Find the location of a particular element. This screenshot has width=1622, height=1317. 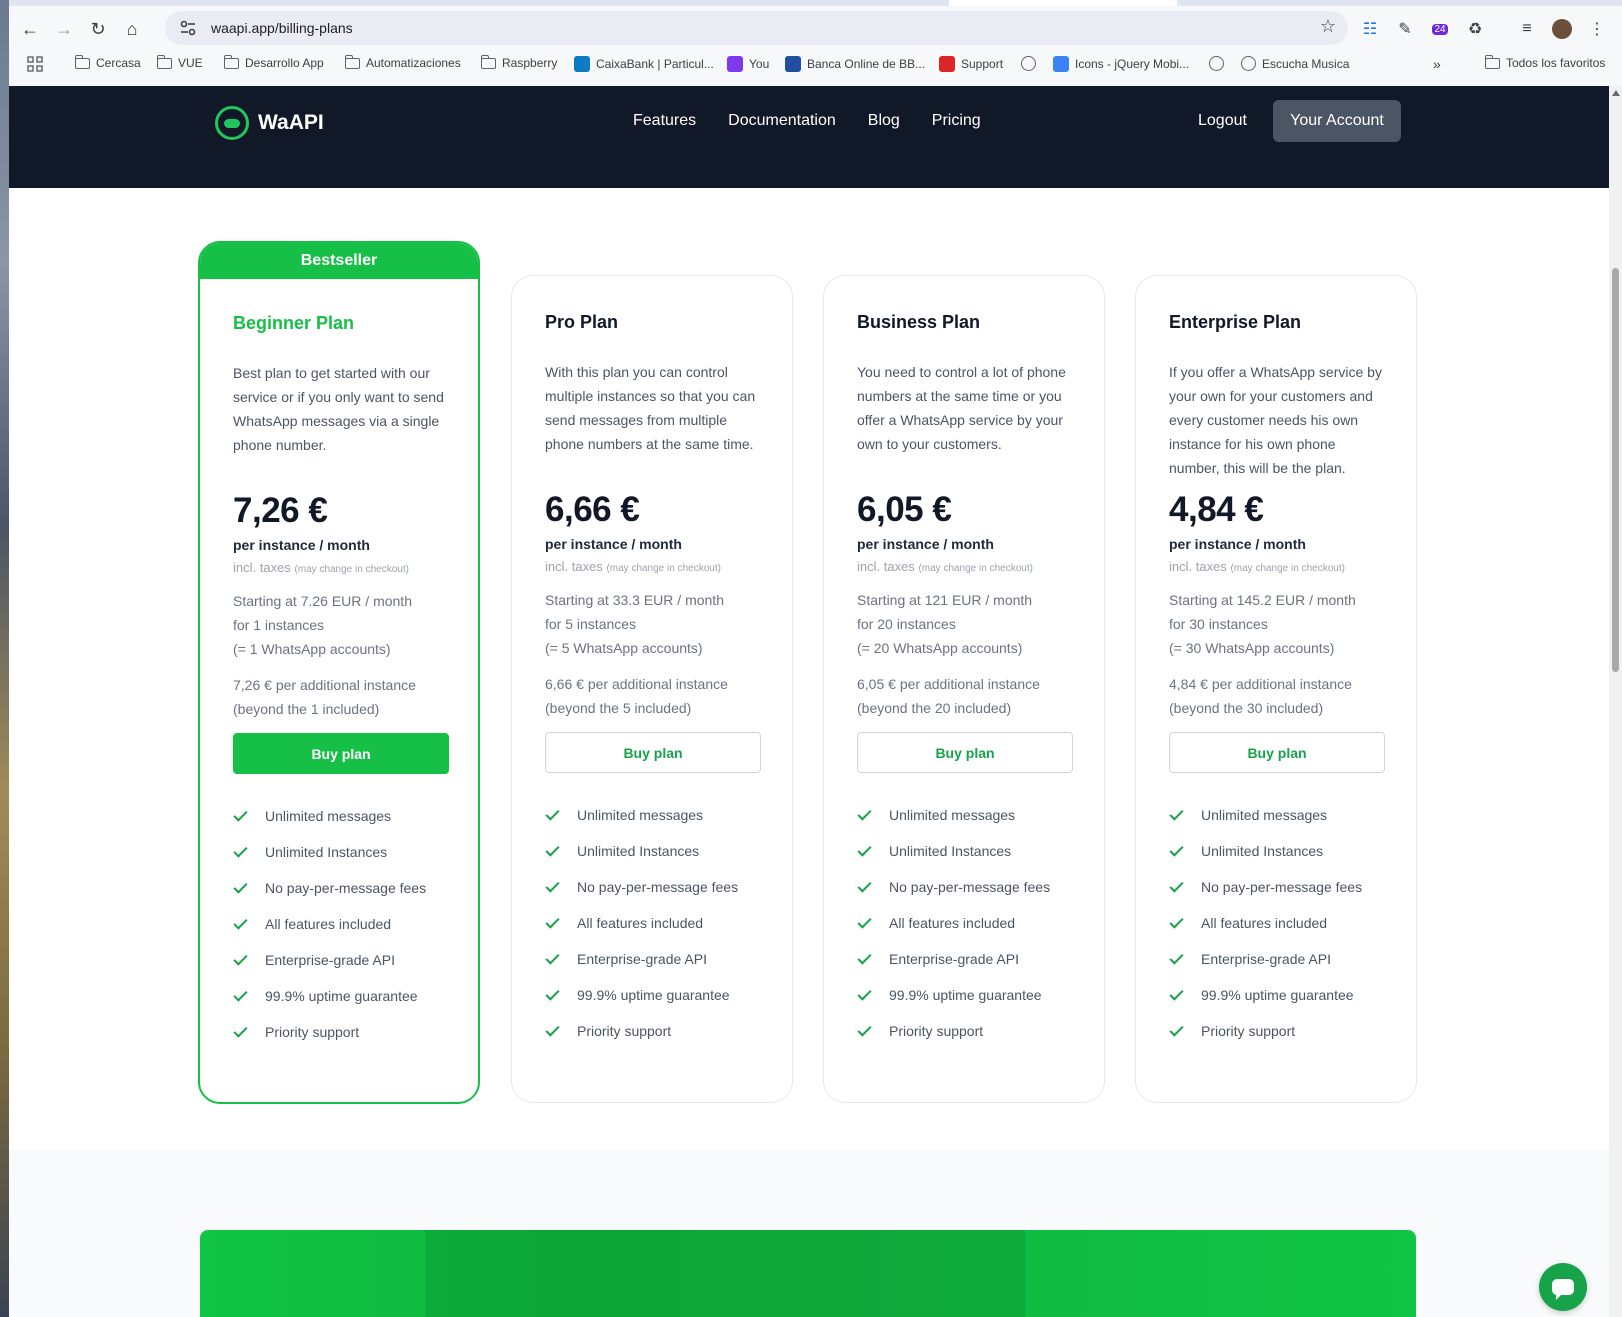

logout-link: Logout is located at coordinates (1222, 121).